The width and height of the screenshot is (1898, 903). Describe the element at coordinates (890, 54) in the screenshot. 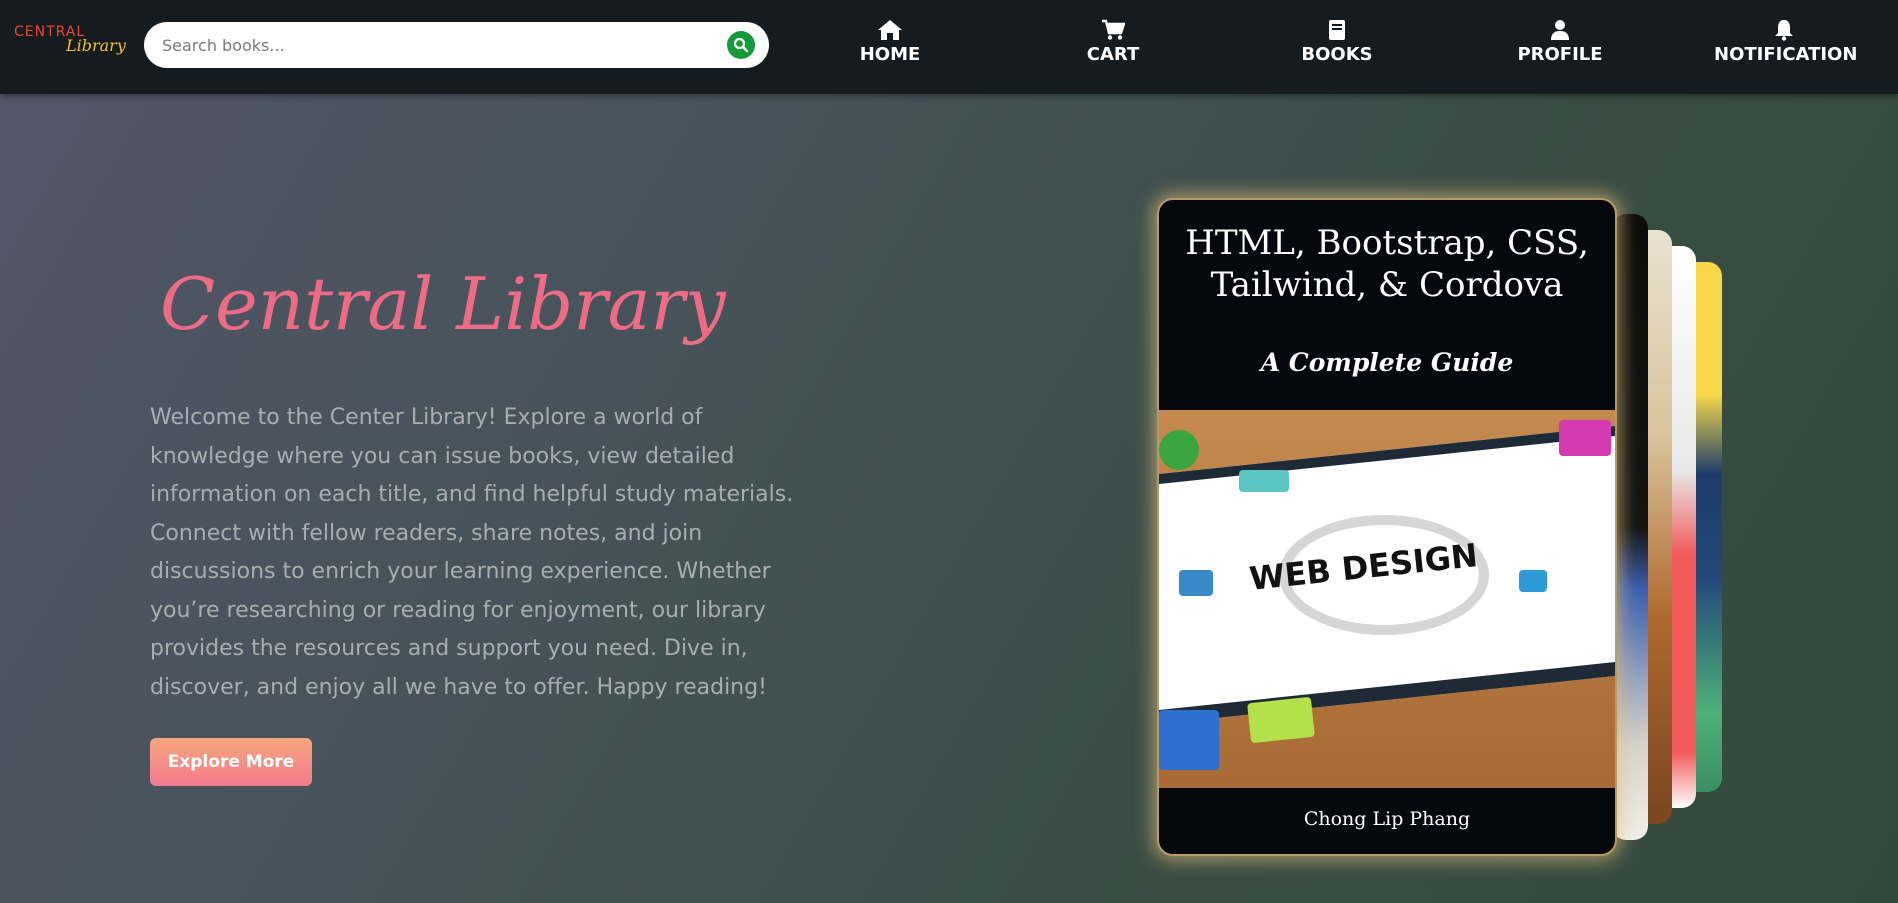

I see `nav-home-label: HOME` at that location.